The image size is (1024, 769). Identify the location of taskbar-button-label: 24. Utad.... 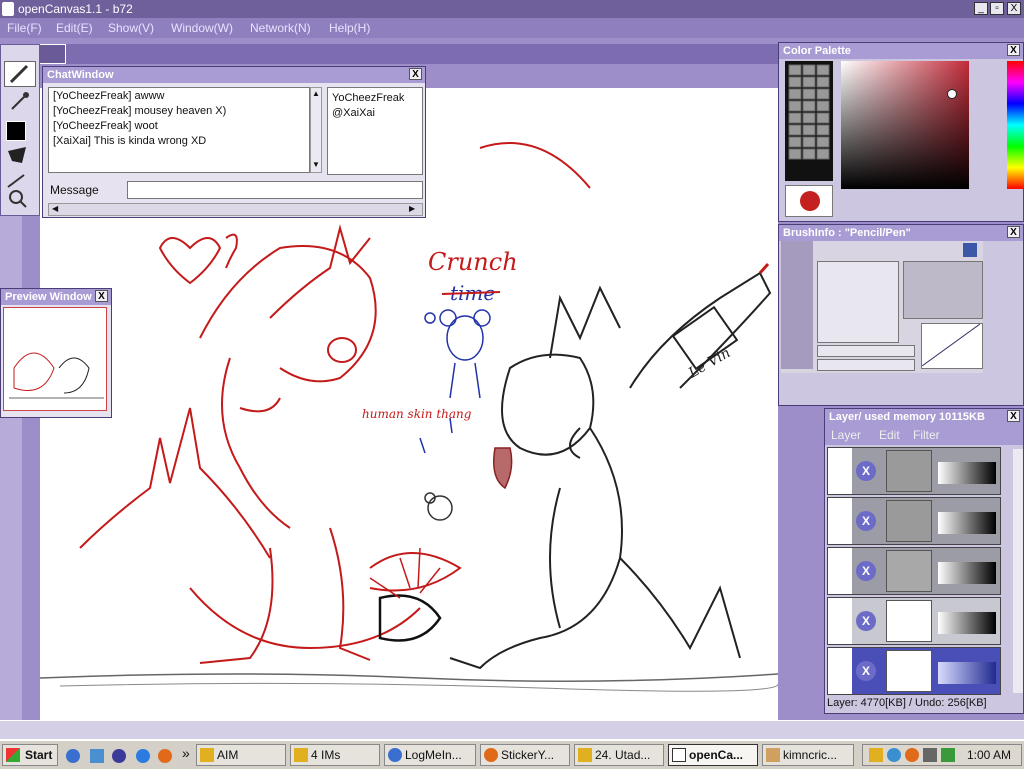
(623, 755).